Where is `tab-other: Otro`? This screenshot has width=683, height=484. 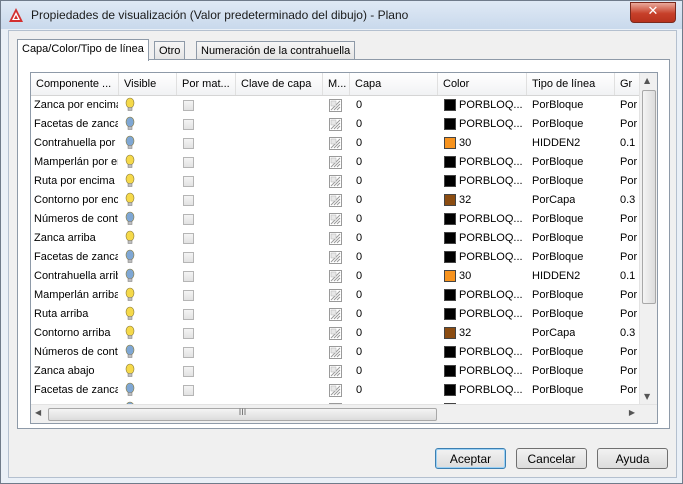 tab-other: Otro is located at coordinates (170, 50).